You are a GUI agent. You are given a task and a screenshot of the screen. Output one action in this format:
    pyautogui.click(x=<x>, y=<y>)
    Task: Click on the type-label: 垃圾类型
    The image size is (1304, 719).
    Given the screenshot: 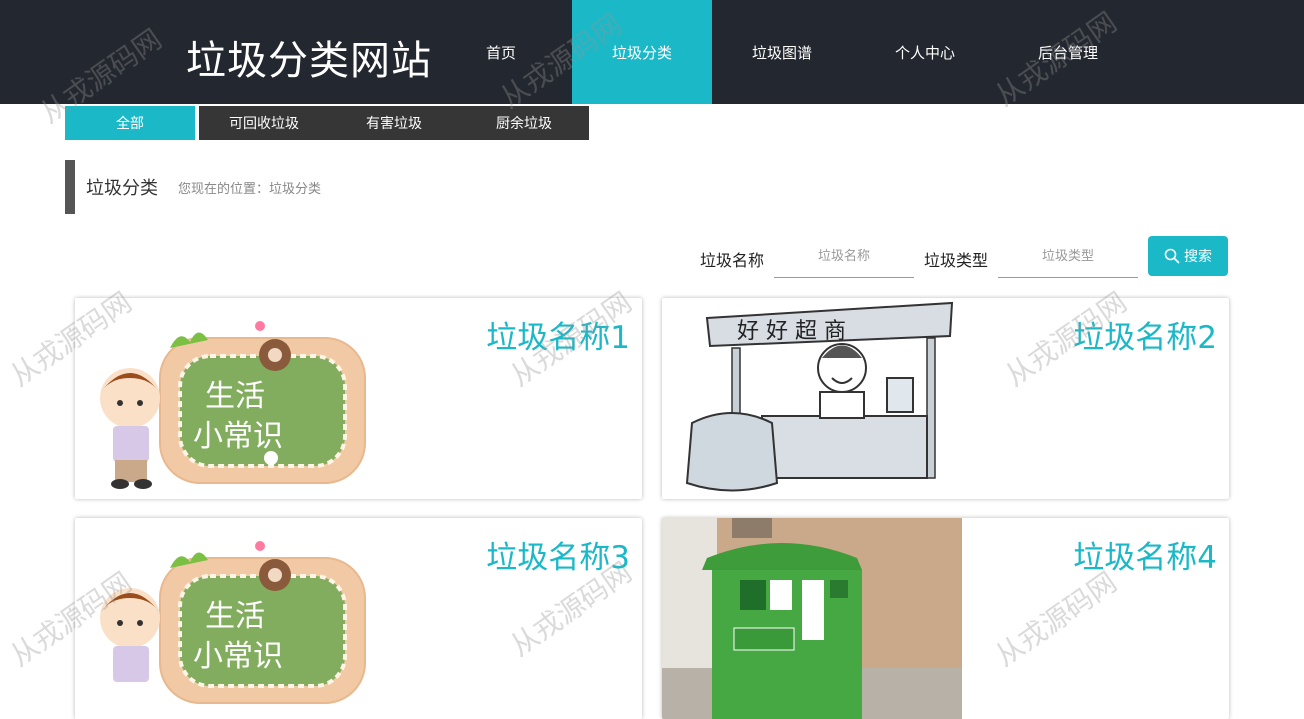 What is the action you would take?
    pyautogui.click(x=956, y=260)
    